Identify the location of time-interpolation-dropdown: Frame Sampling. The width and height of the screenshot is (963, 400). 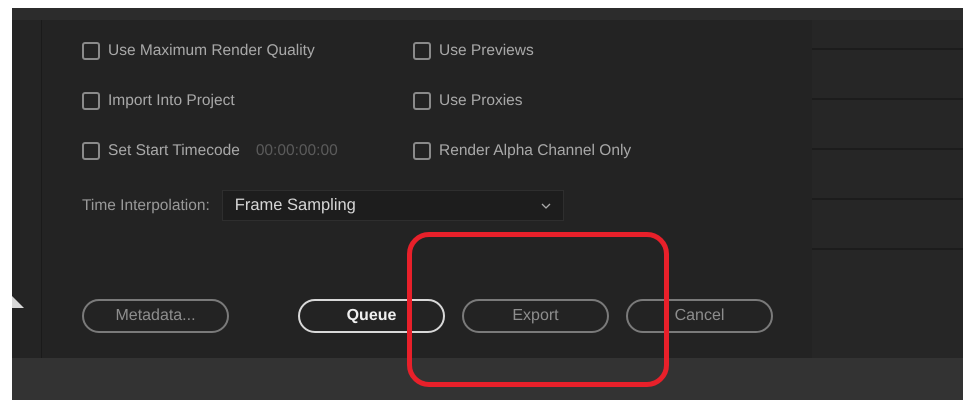
(393, 205).